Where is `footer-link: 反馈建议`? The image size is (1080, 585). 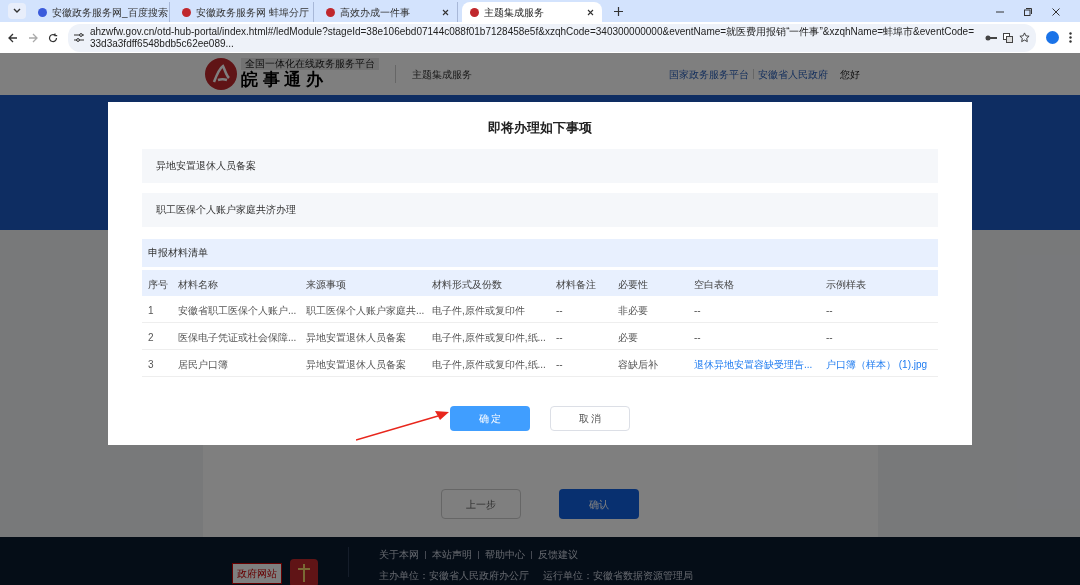
footer-link: 反馈建议 is located at coordinates (558, 554).